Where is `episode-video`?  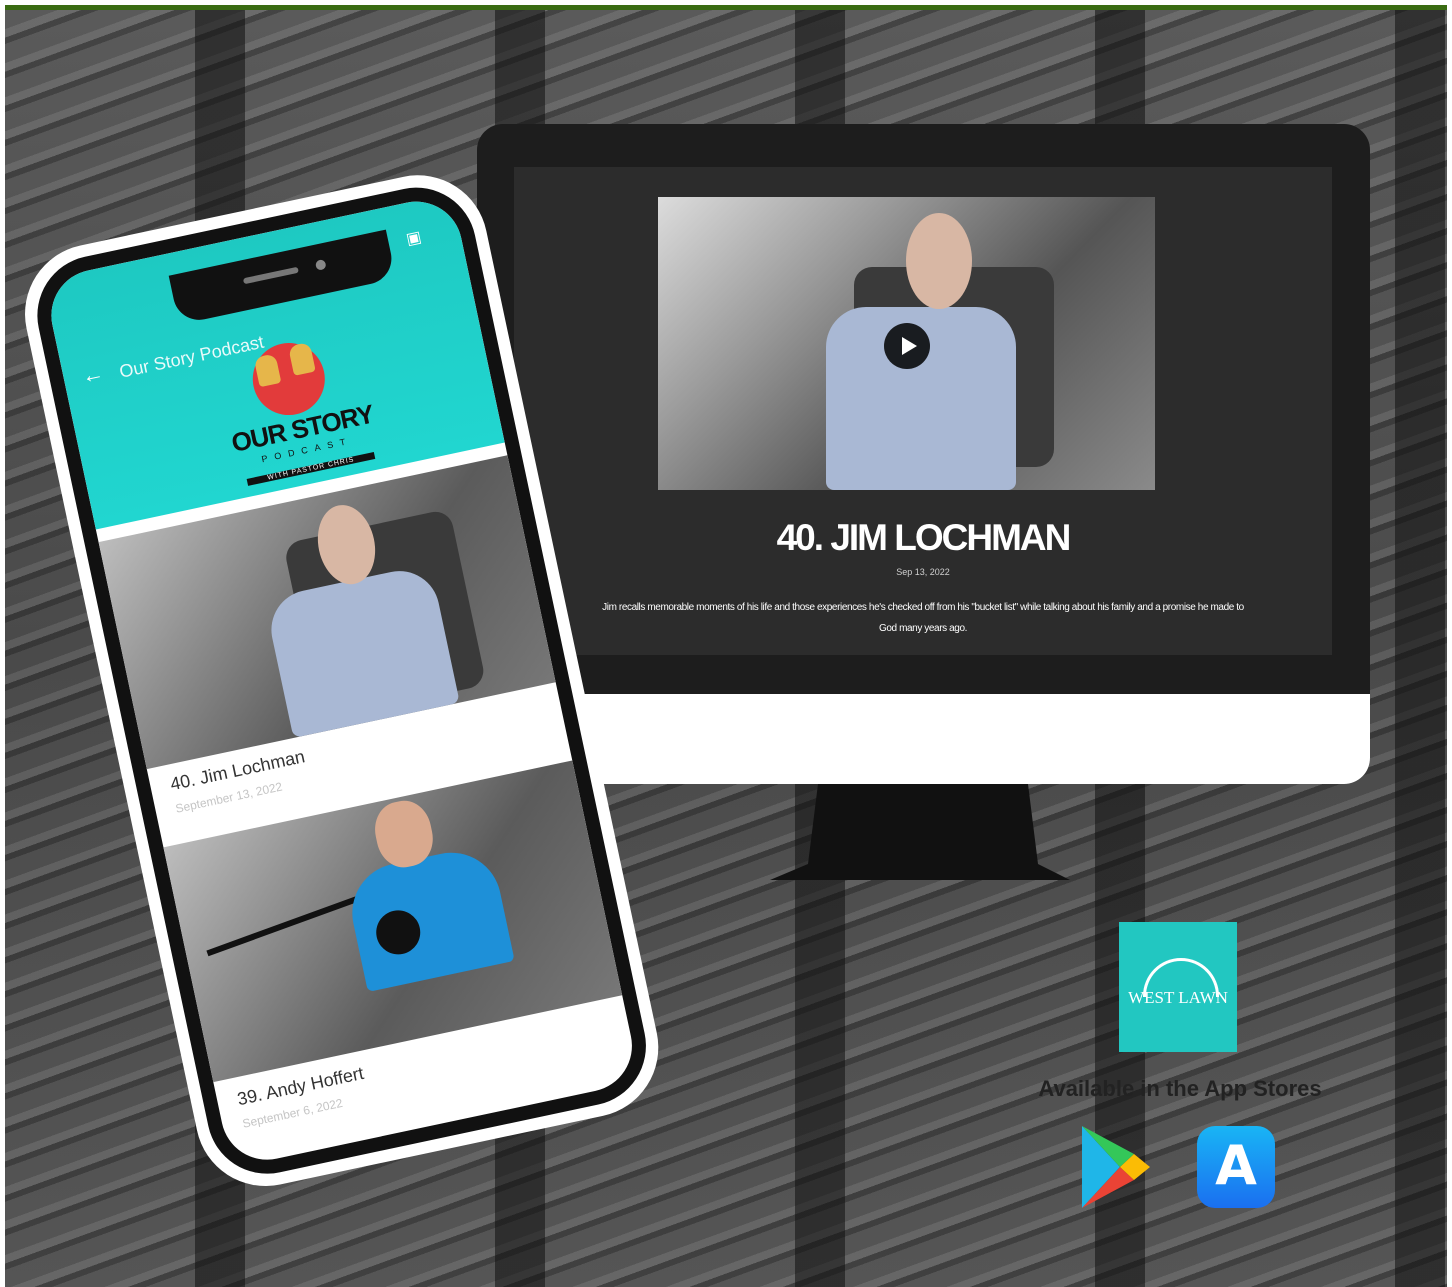 episode-video is located at coordinates (906, 343).